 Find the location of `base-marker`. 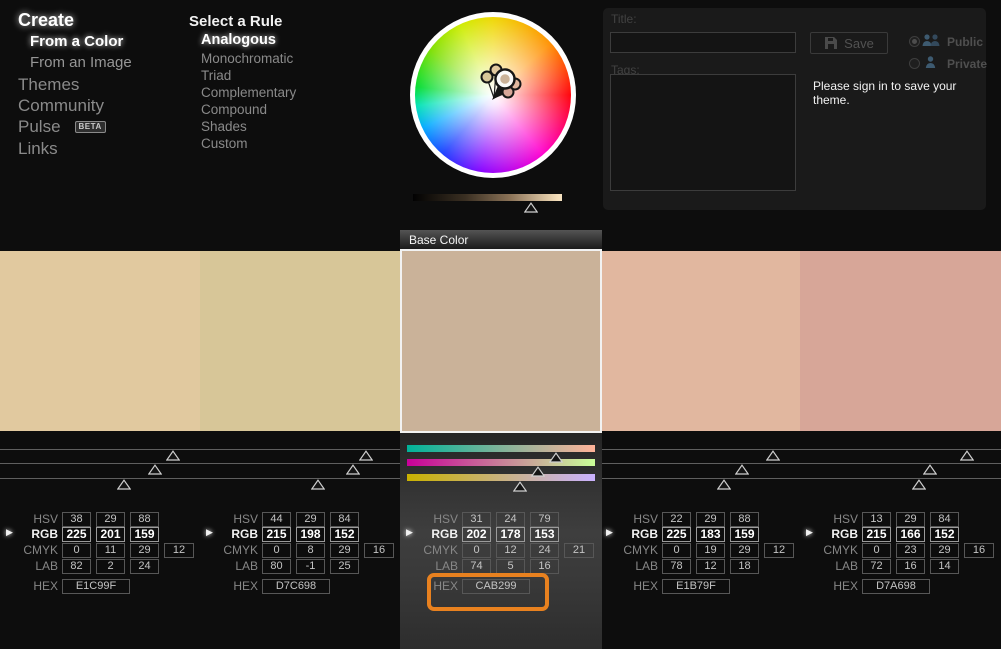

base-marker is located at coordinates (505, 79).